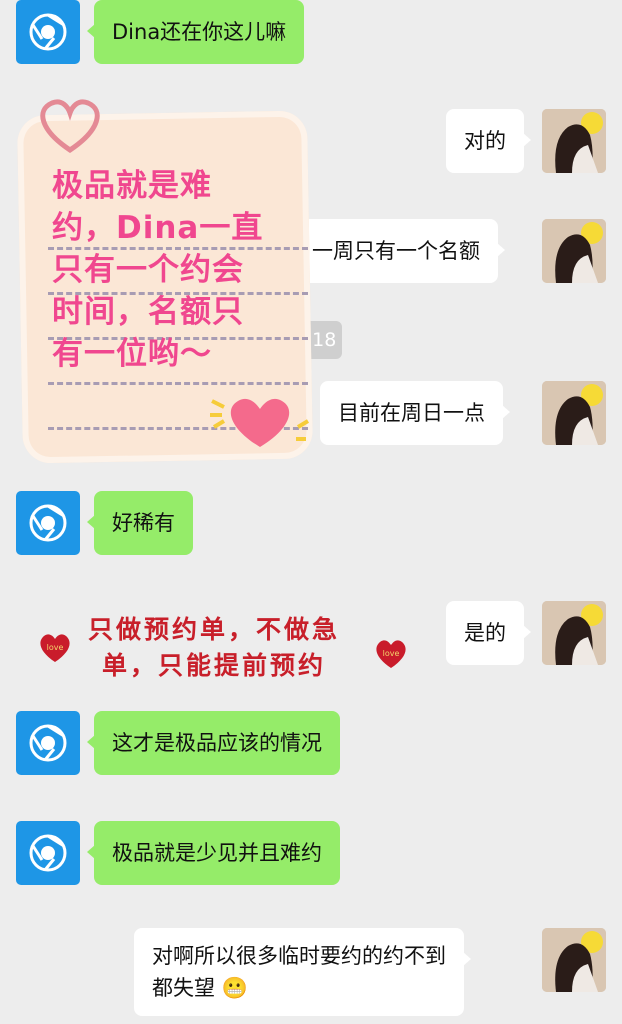  I want to click on message-bubble-received: 是的, so click(488, 633).